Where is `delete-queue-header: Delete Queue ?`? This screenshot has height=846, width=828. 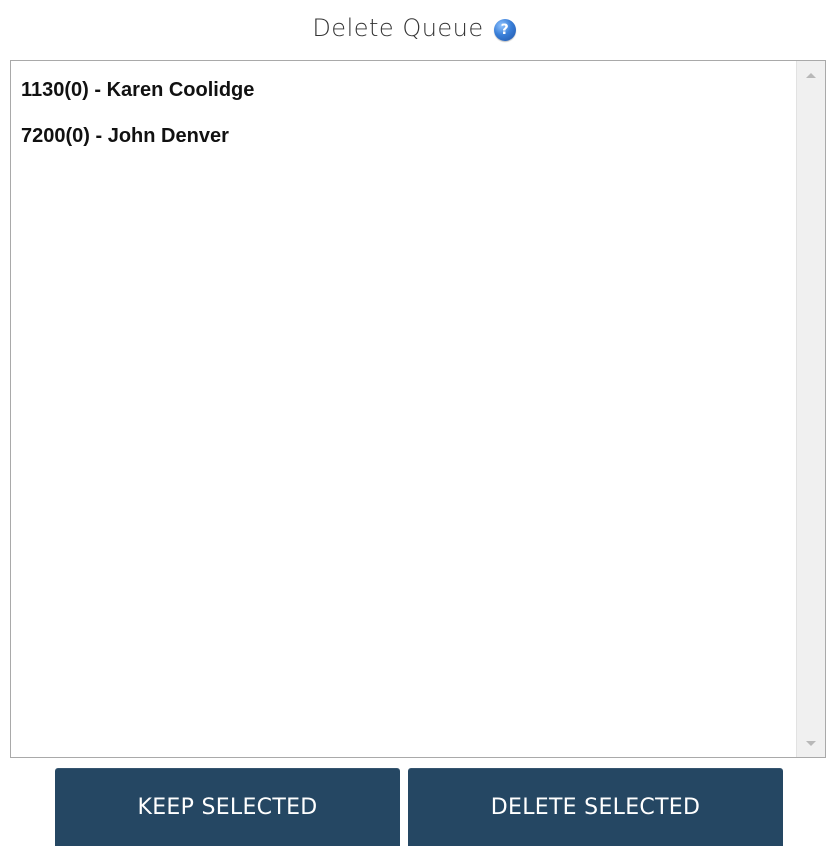
delete-queue-header: Delete Queue ? is located at coordinates (414, 28).